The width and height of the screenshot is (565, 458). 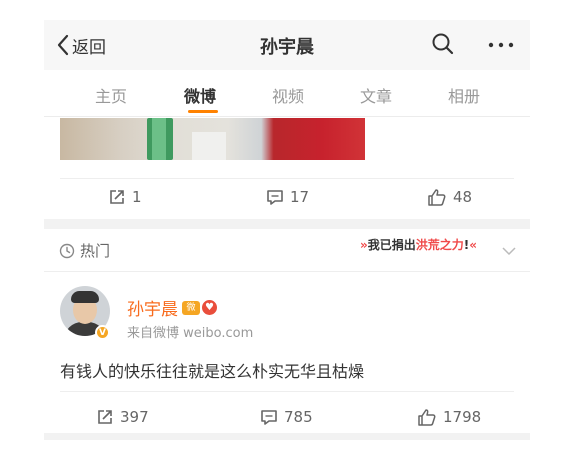 What do you see at coordinates (463, 197) in the screenshot?
I see `like-count: 48` at bounding box center [463, 197].